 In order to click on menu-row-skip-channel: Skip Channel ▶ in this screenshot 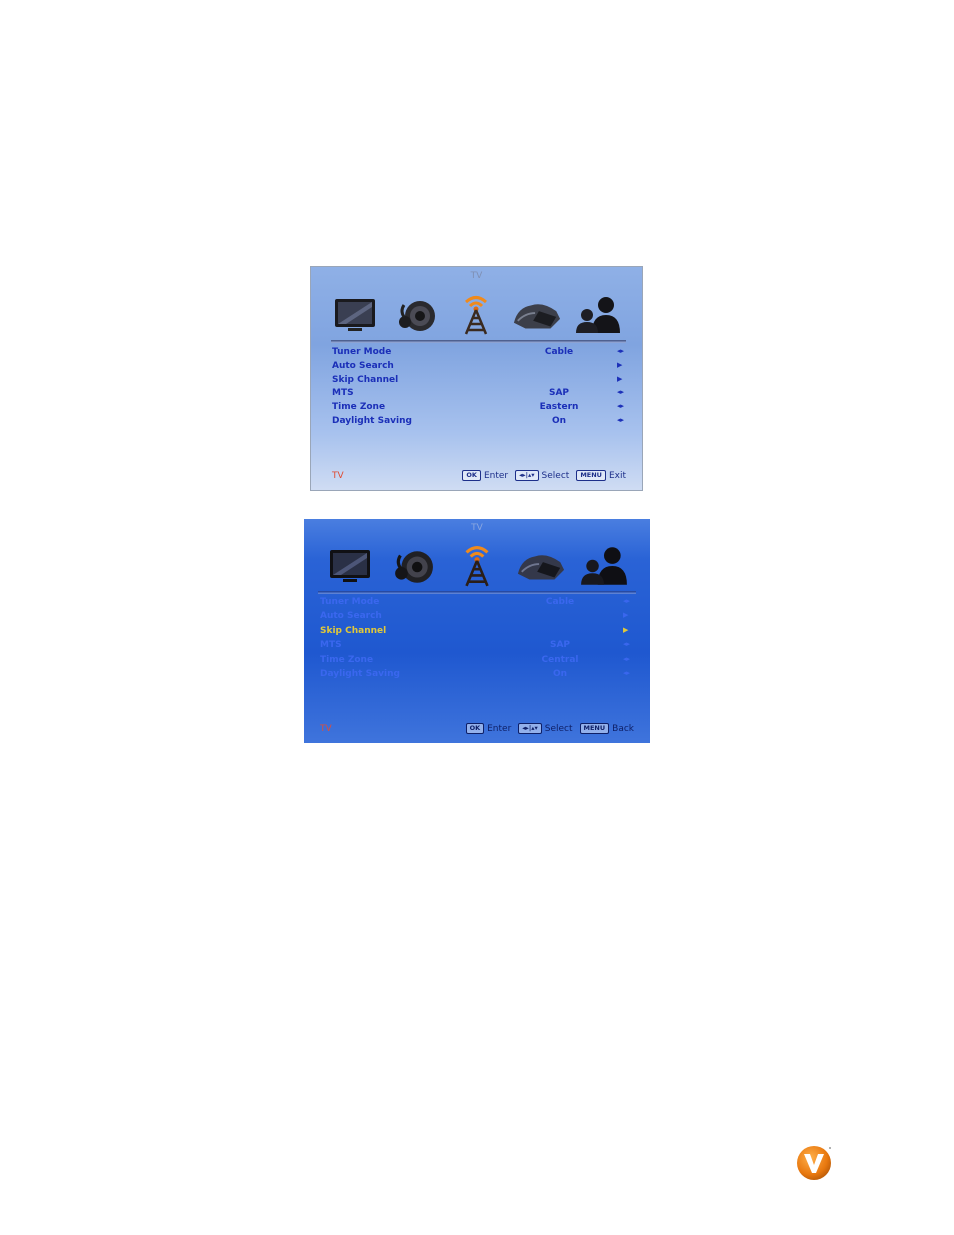, I will do `click(482, 382)`.